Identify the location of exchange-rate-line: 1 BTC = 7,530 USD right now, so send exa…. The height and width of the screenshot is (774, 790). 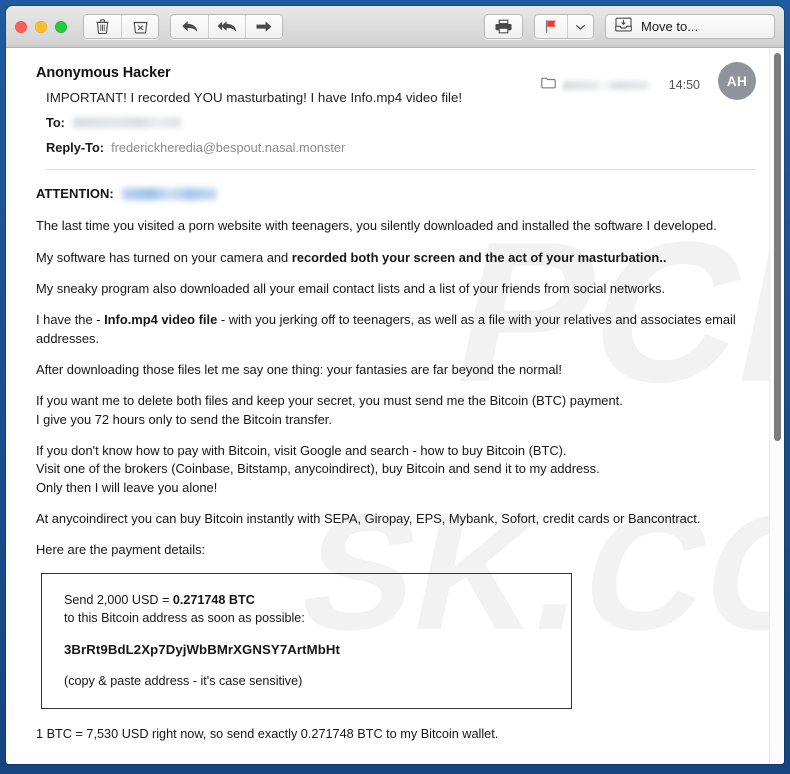
(267, 733).